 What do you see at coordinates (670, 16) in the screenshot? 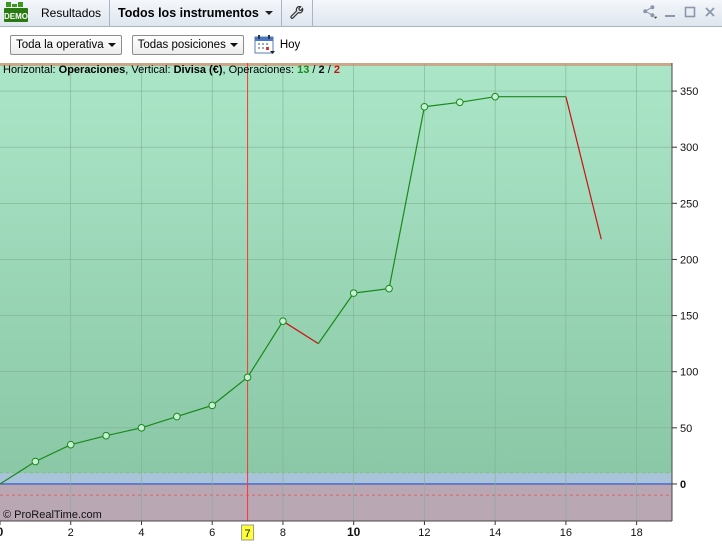
I see `minimize-icon` at bounding box center [670, 16].